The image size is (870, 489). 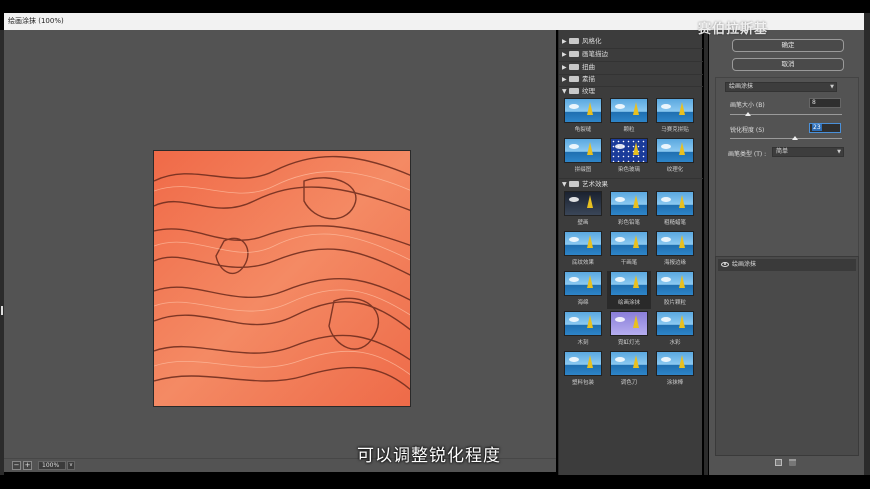 What do you see at coordinates (629, 130) in the screenshot?
I see `thumb-label: 颗粒` at bounding box center [629, 130].